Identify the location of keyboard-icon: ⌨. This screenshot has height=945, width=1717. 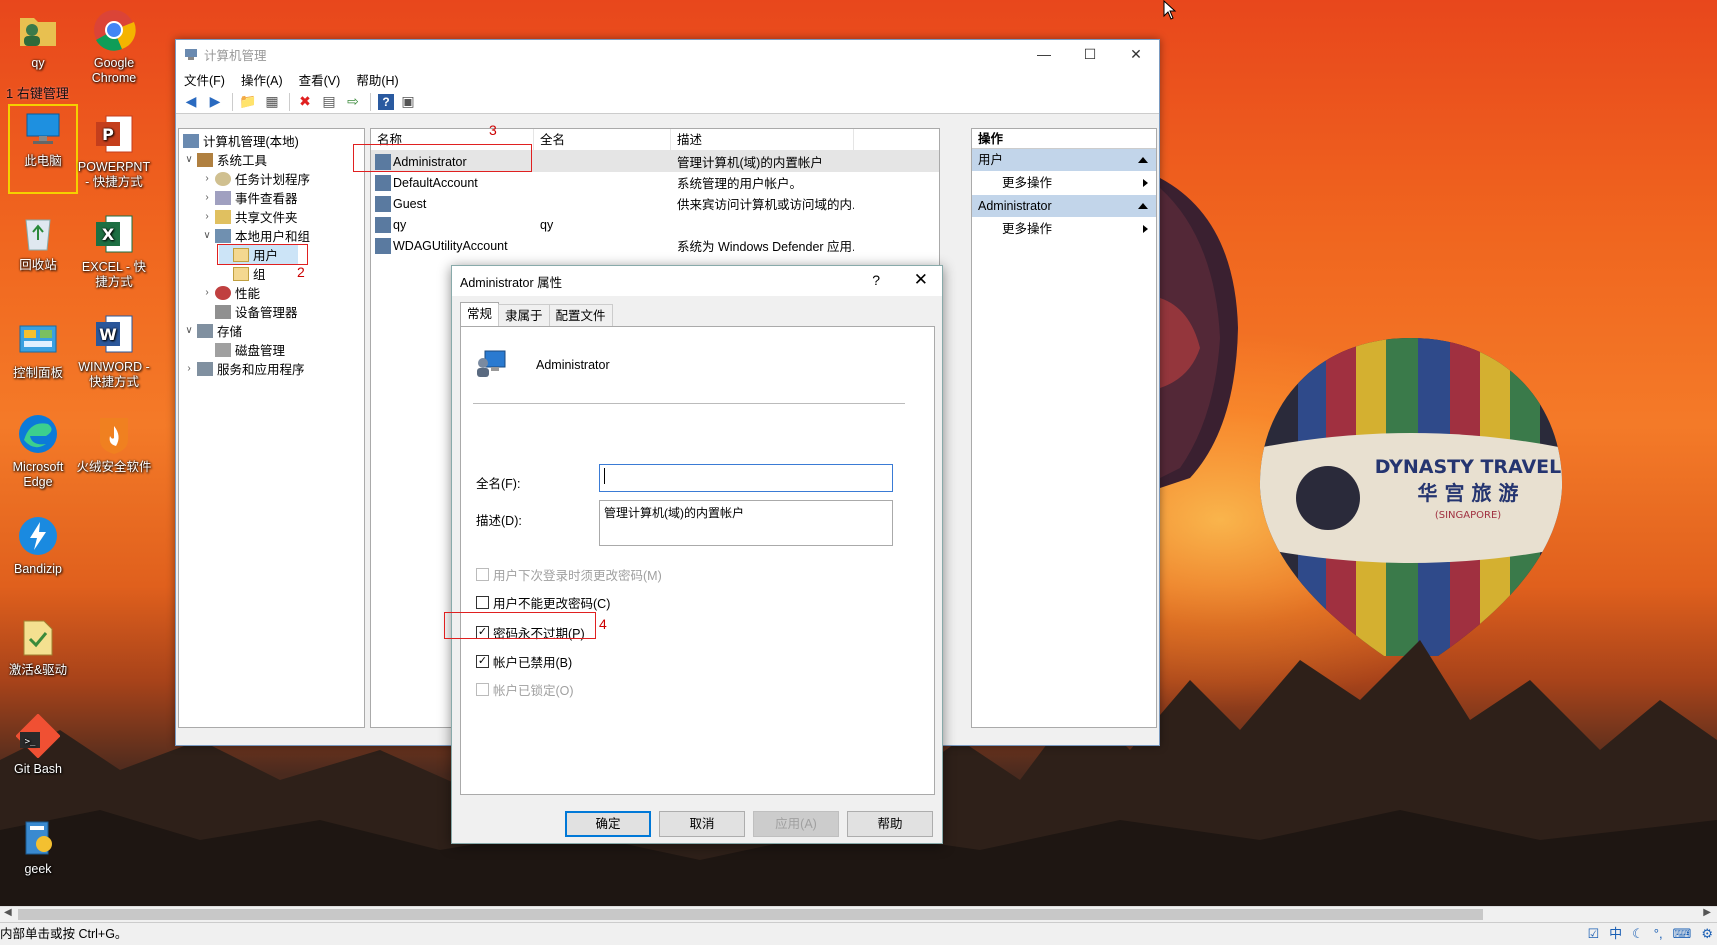
(1682, 934).